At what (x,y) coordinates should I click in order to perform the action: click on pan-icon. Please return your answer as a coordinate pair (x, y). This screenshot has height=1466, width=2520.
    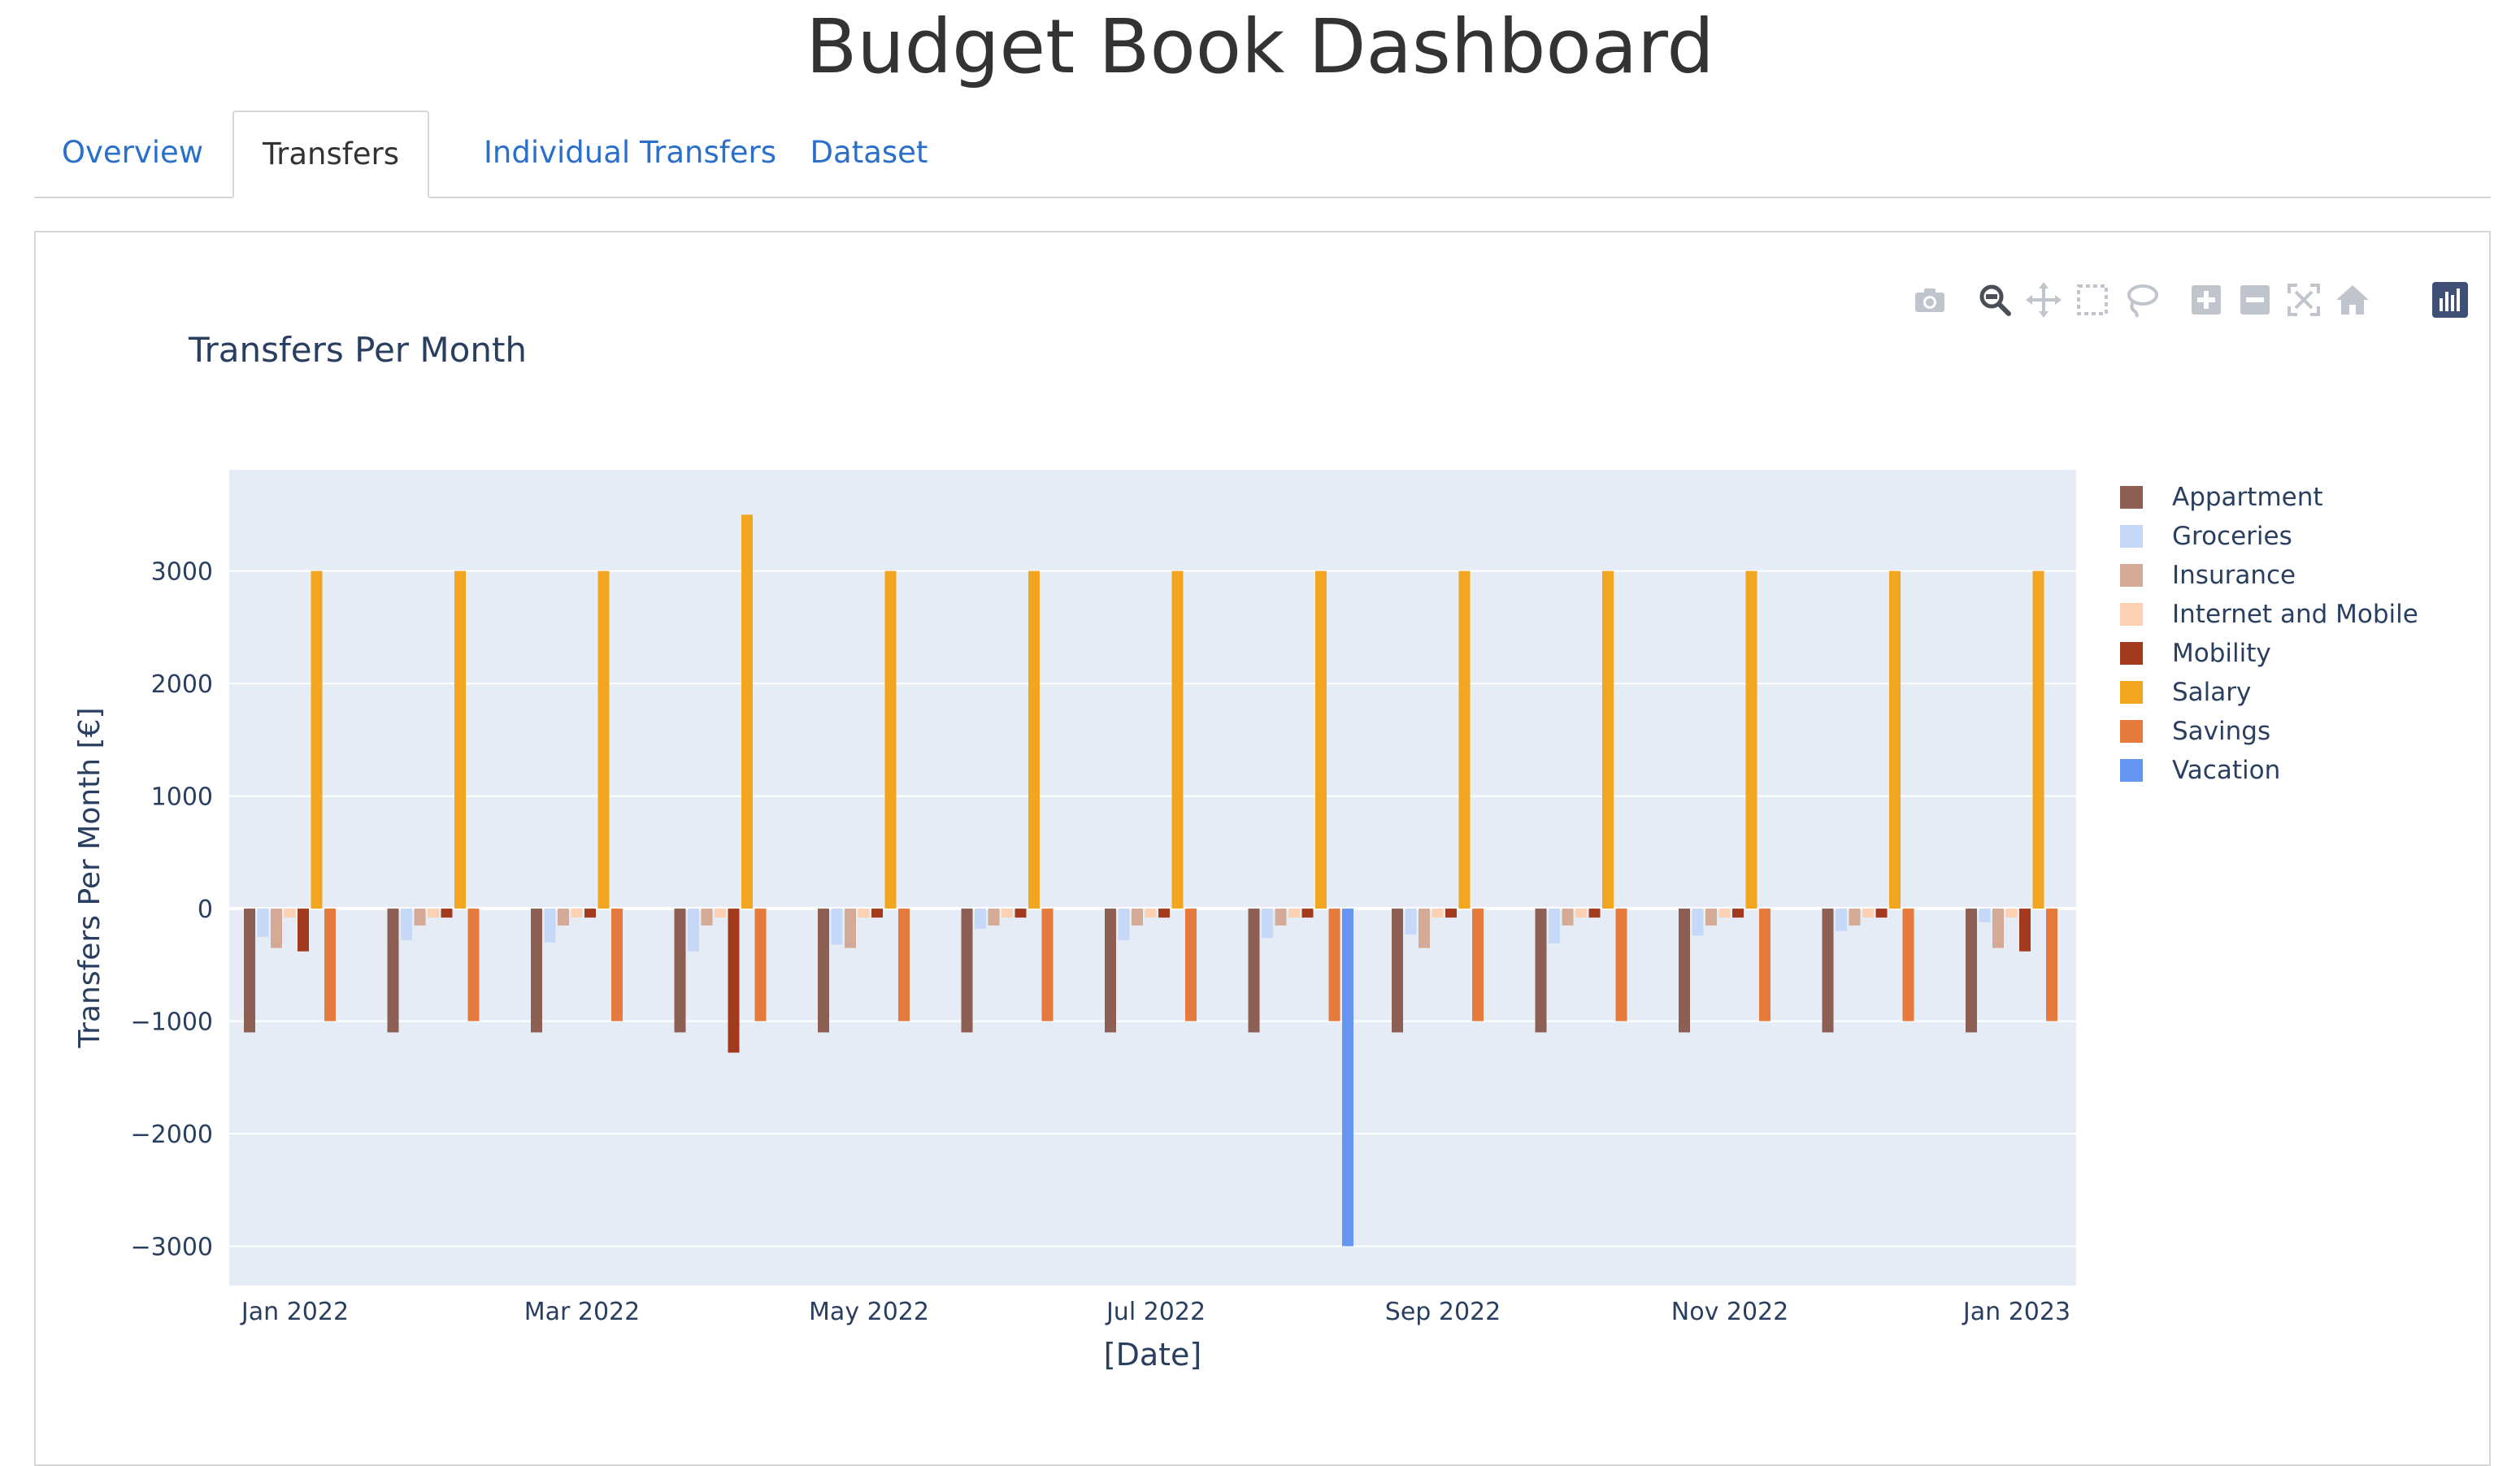
    Looking at the image, I should click on (2043, 299).